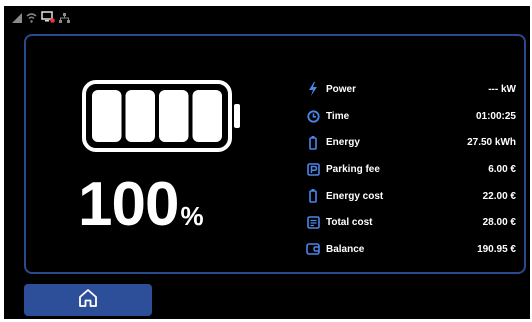 The image size is (532, 322). I want to click on status-bar, so click(41, 19).